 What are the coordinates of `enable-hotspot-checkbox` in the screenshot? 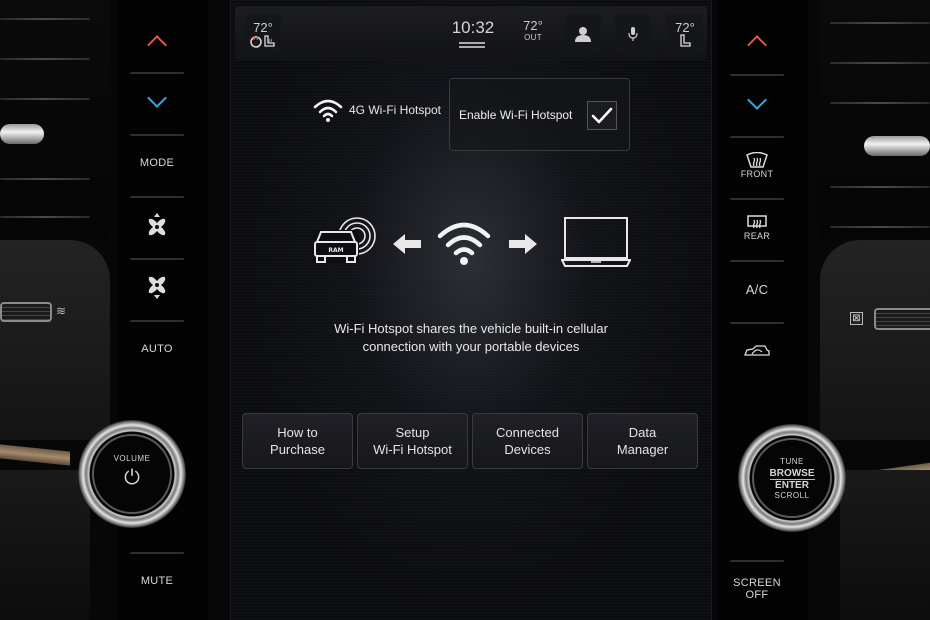 It's located at (602, 115).